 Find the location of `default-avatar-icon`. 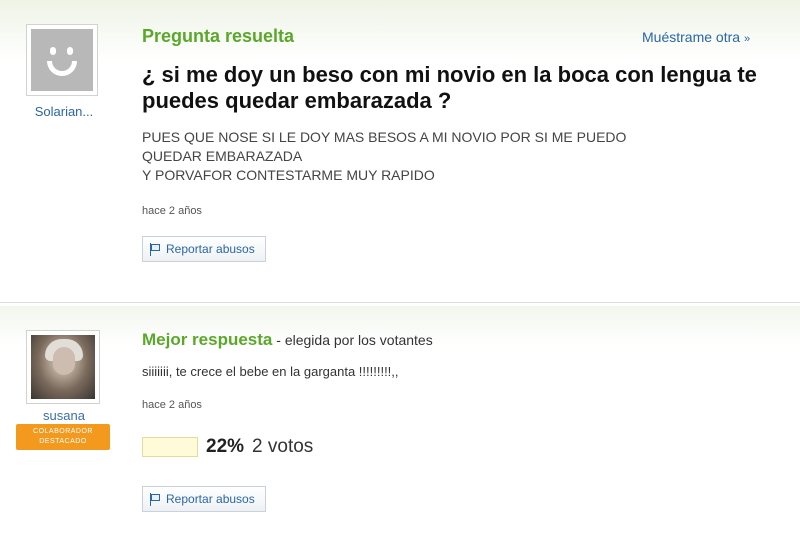

default-avatar-icon is located at coordinates (62, 60).